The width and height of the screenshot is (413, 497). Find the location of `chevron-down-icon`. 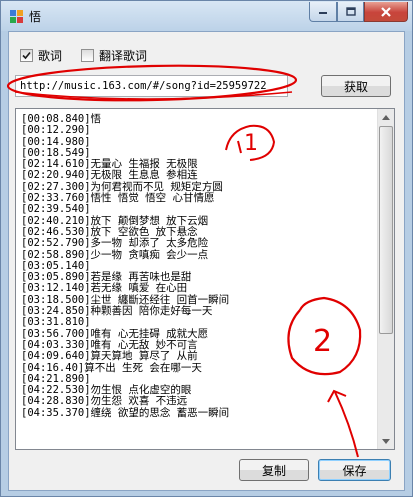

chevron-down-icon is located at coordinates (386, 441).